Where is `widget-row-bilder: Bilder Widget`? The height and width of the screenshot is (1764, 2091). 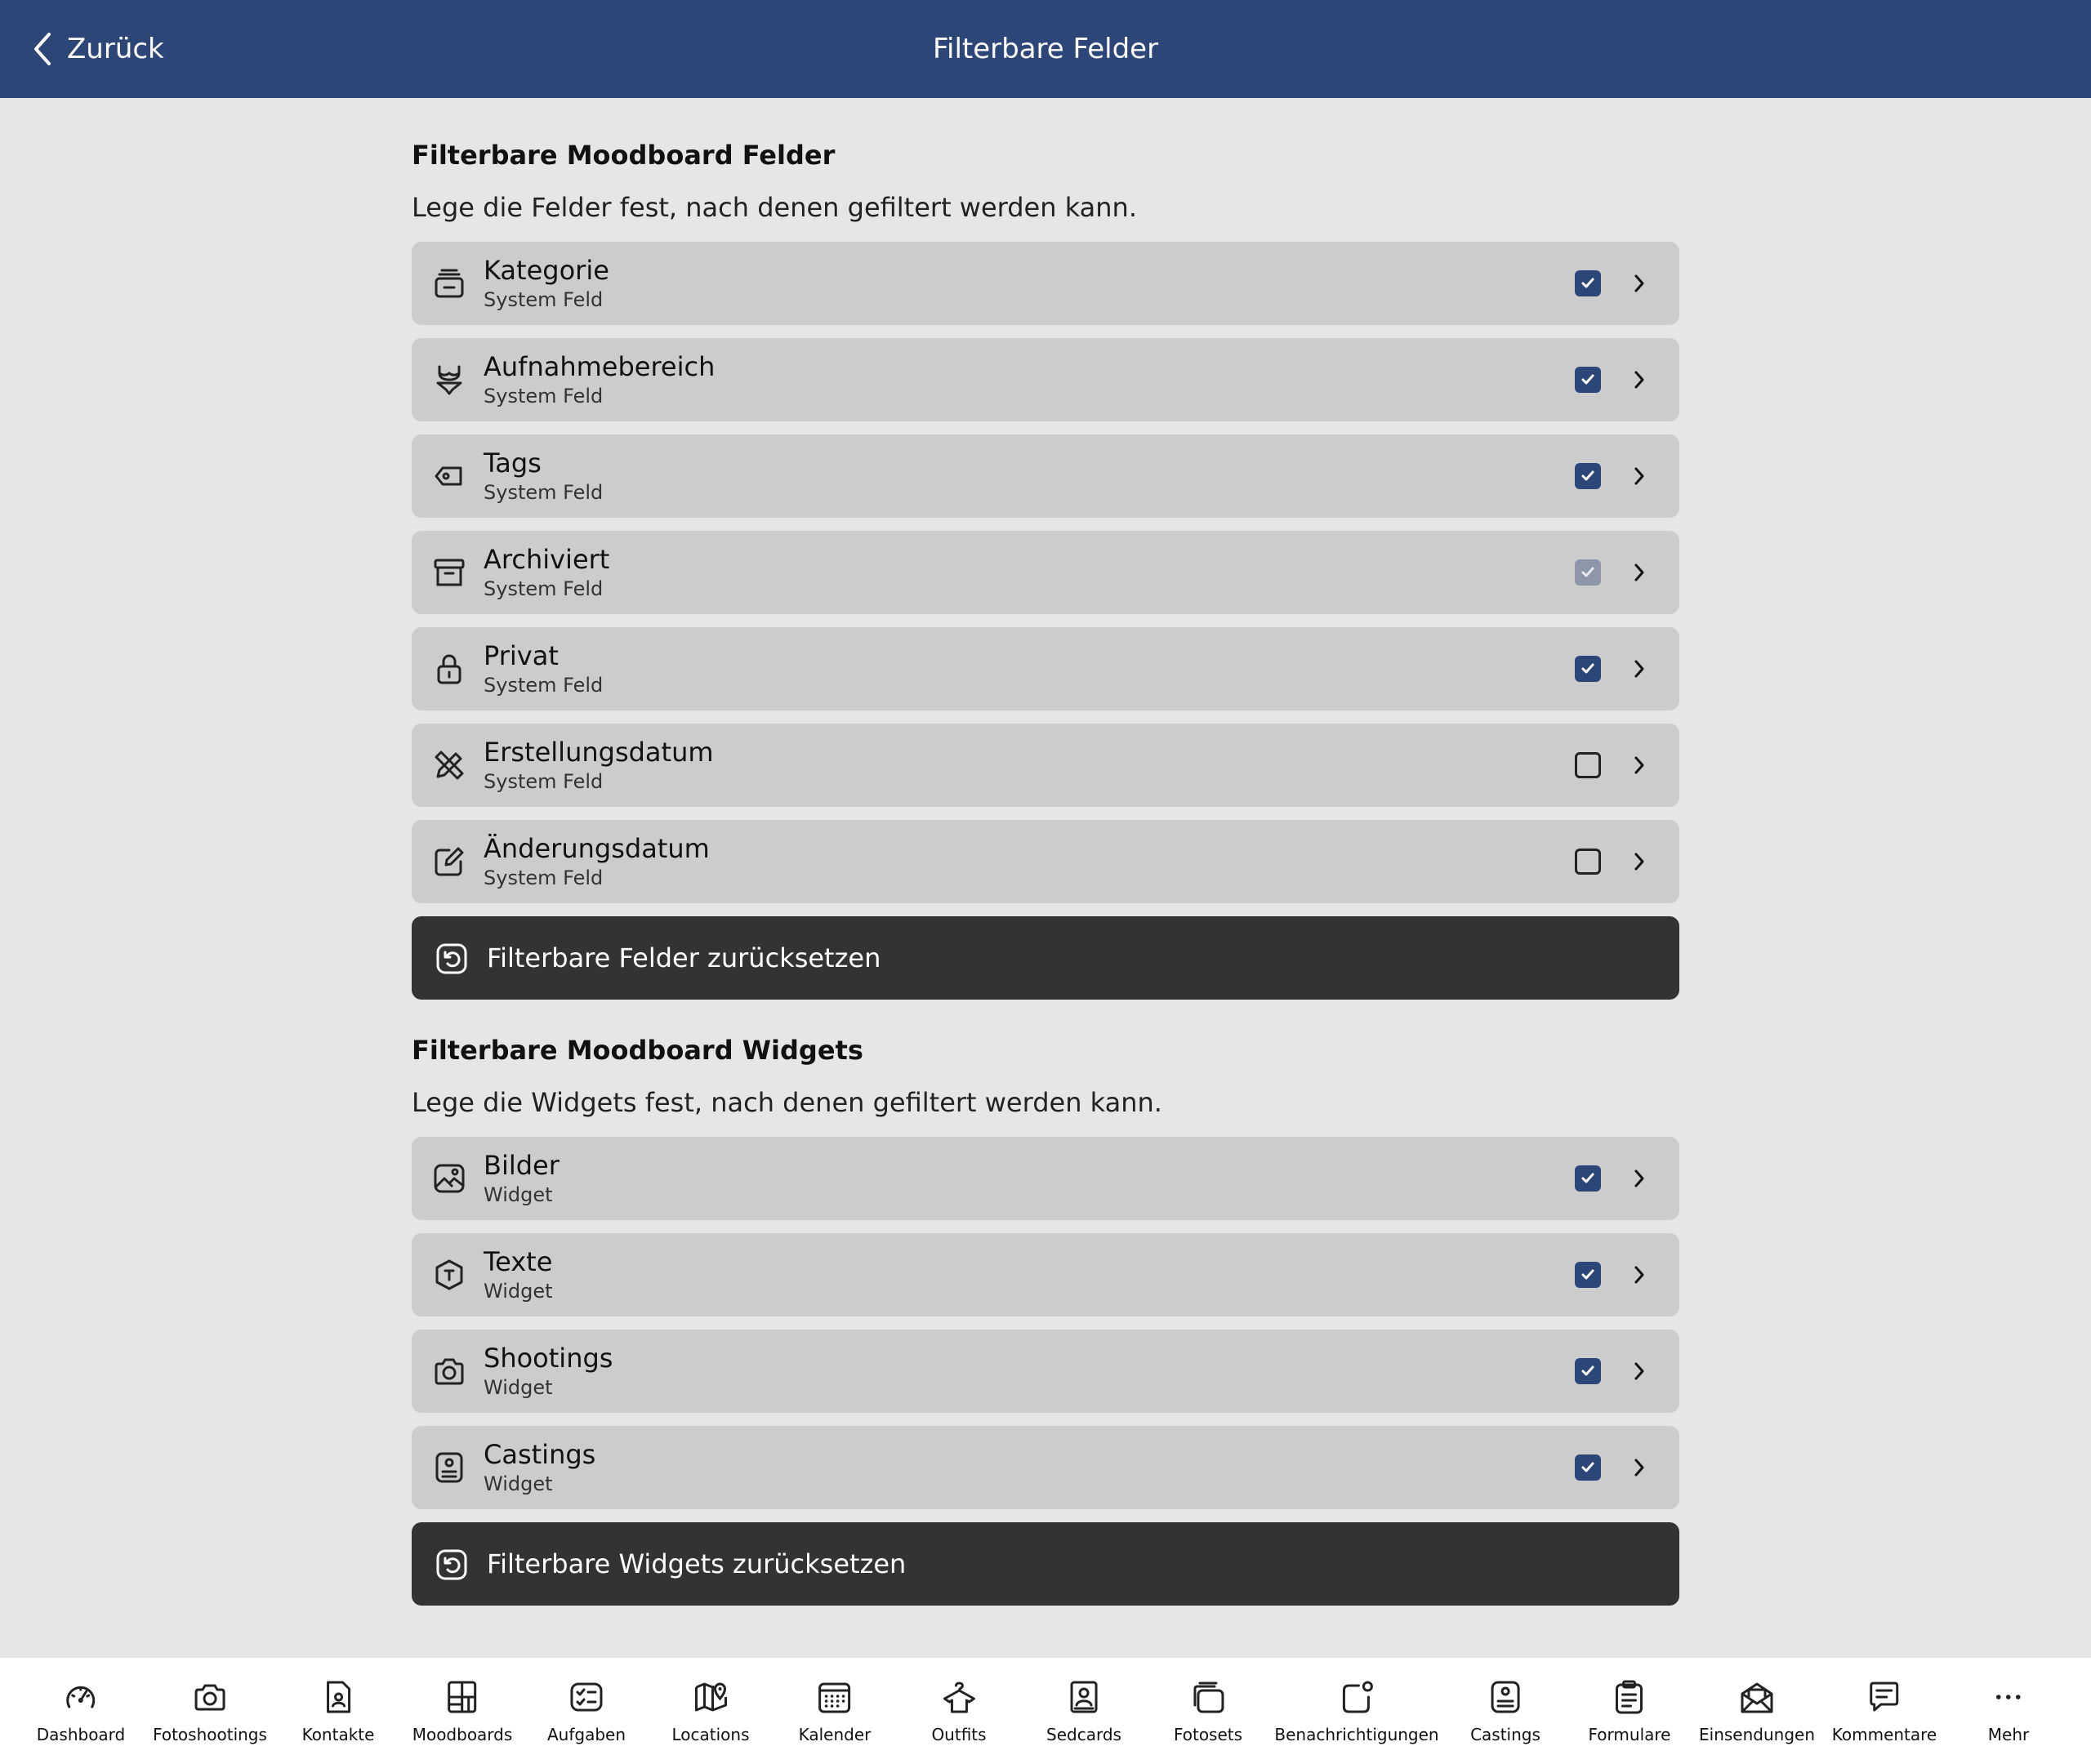 widget-row-bilder: Bilder Widget is located at coordinates (1045, 1178).